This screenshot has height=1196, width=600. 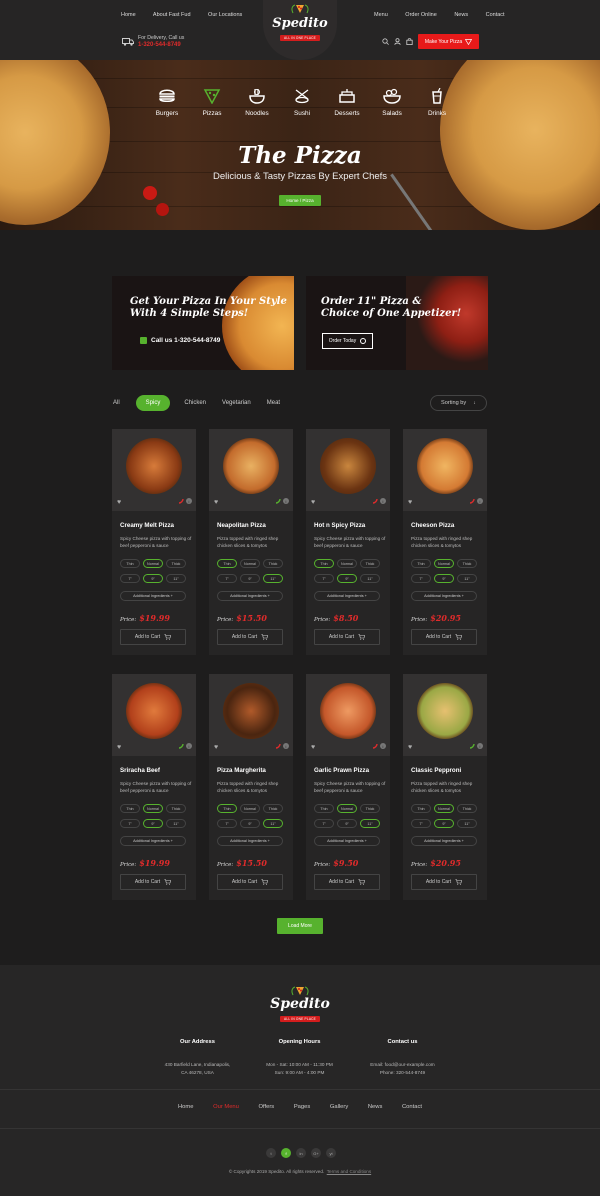 What do you see at coordinates (392, 102) in the screenshot?
I see `category-salads: Salads` at bounding box center [392, 102].